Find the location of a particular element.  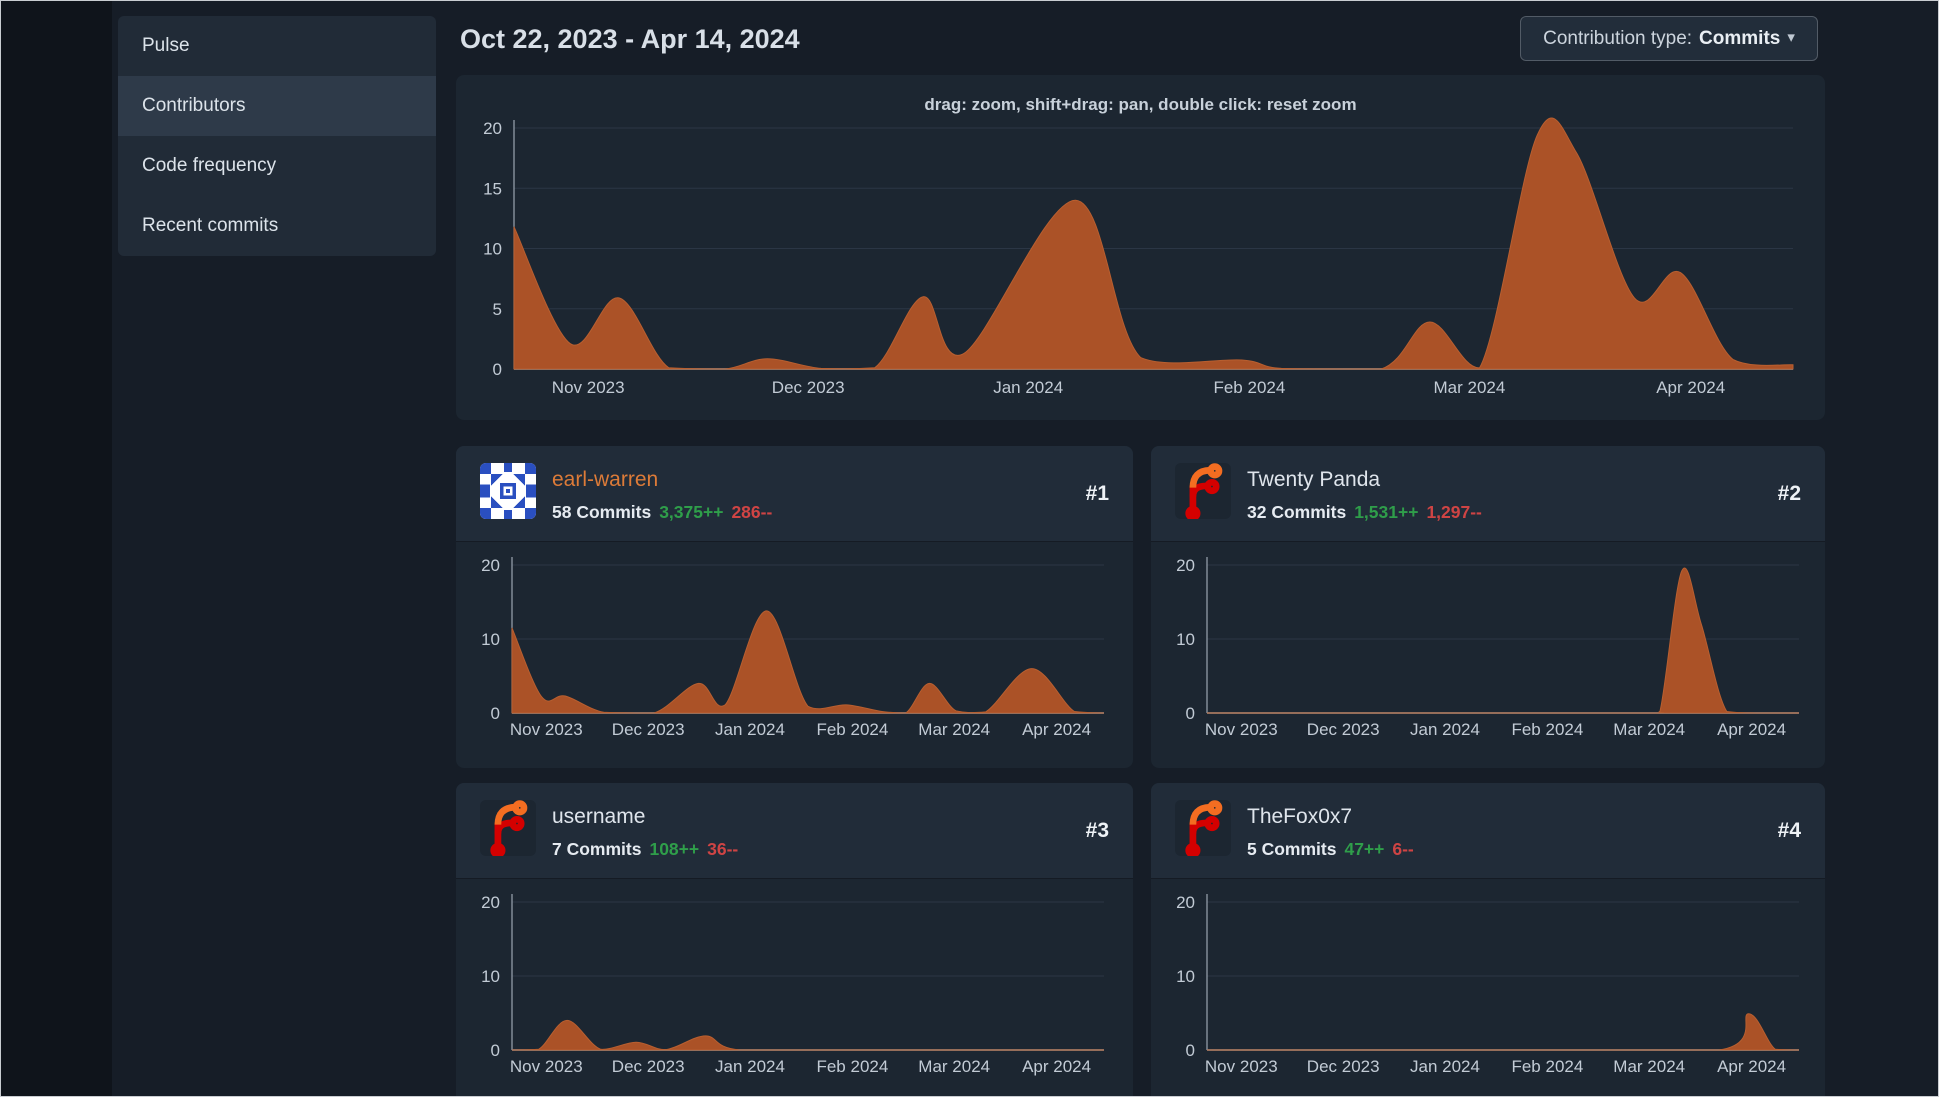

contributor-card-header: username 7 Commits 108++ 36-- #3 is located at coordinates (794, 831).